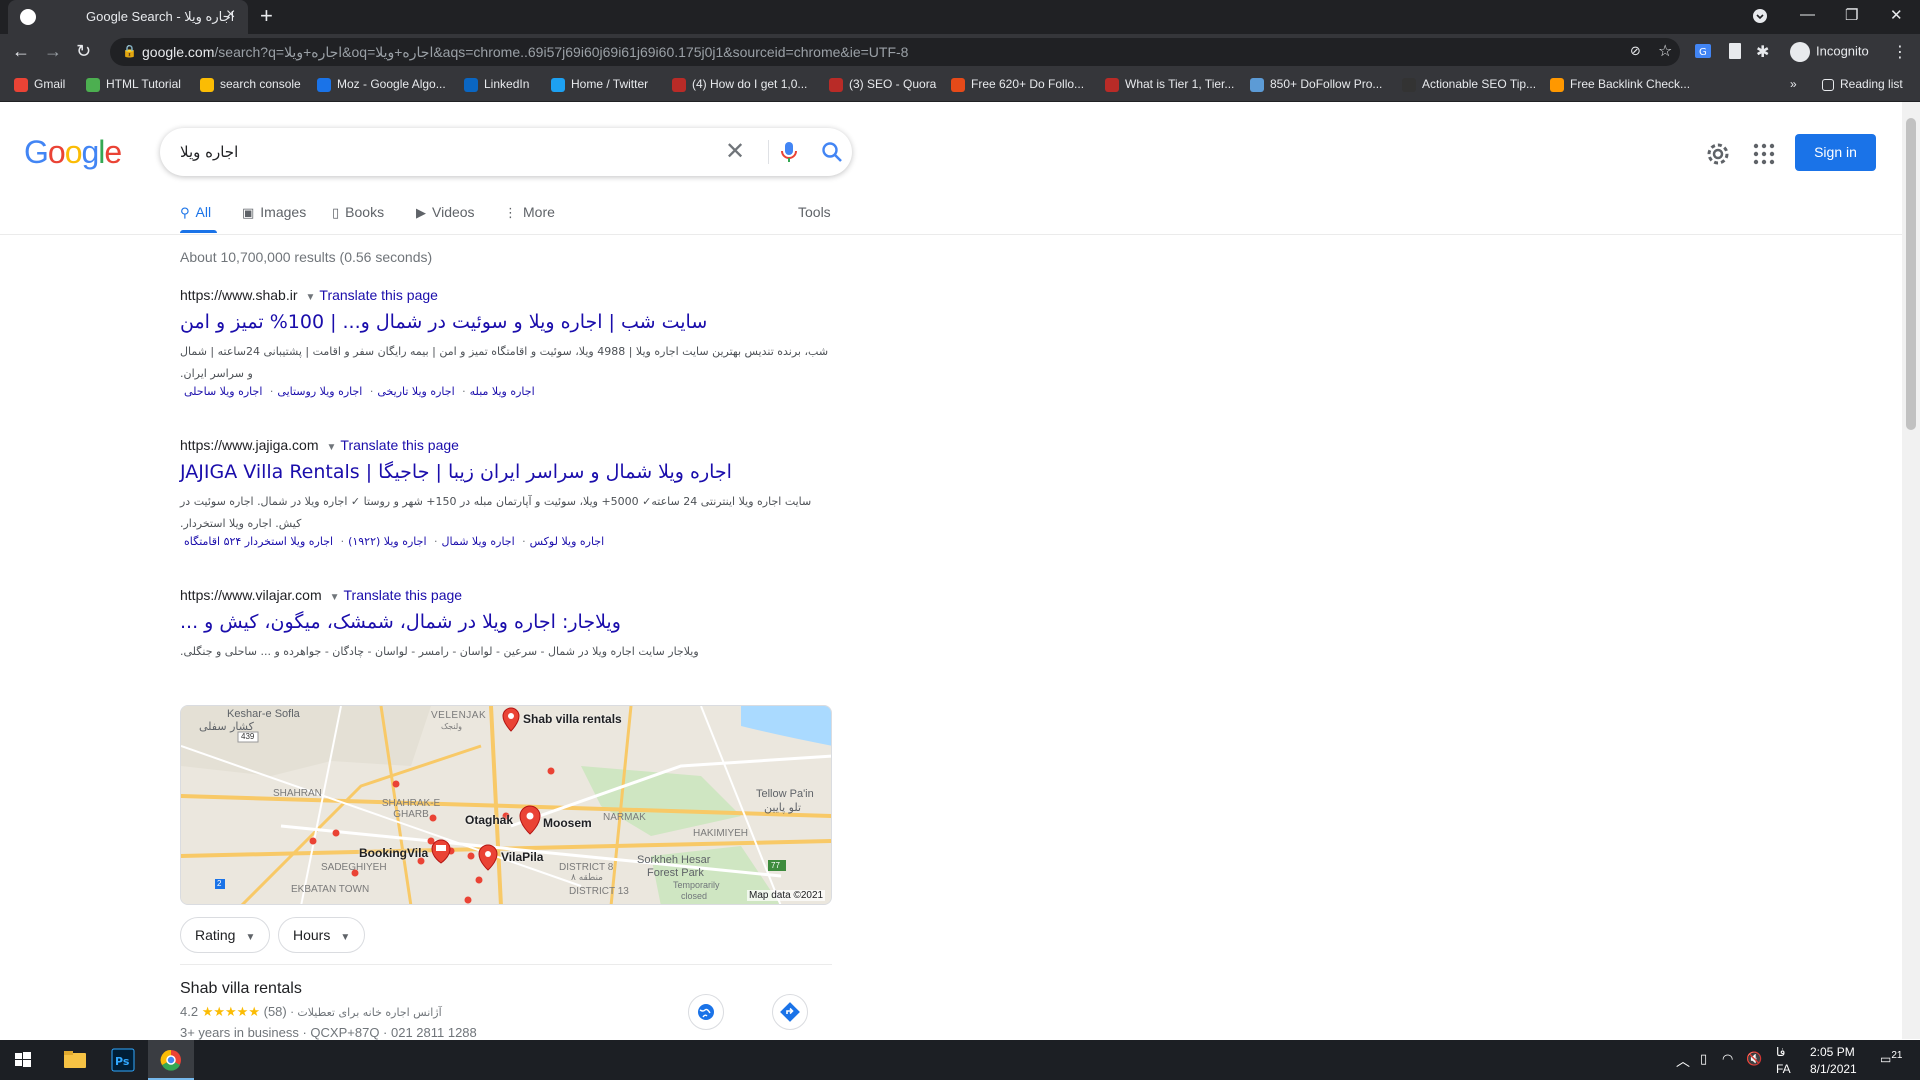 This screenshot has height=1085, width=1920. I want to click on back-icon: ←, so click(21, 51).